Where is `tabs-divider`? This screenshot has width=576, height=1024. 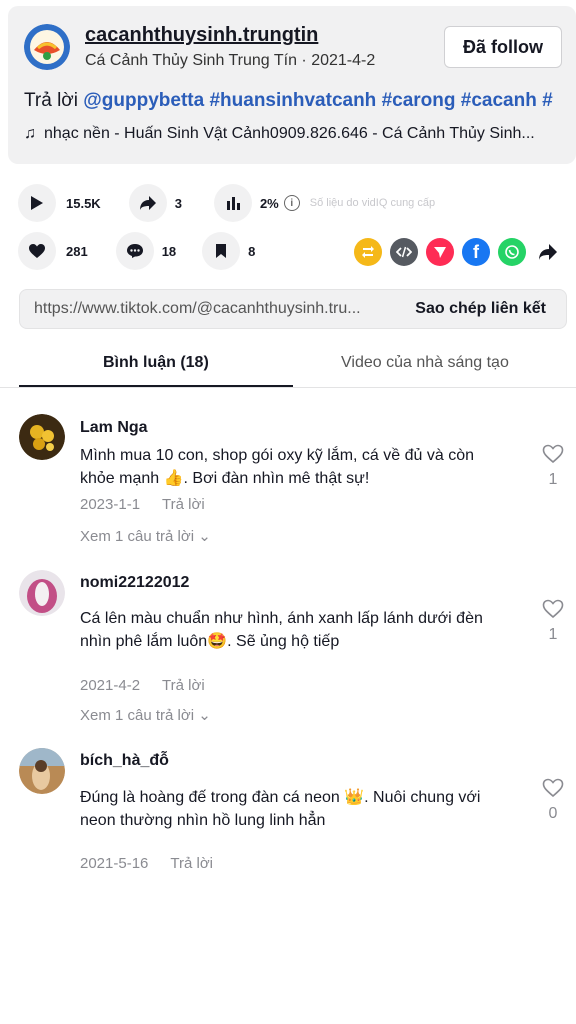 tabs-divider is located at coordinates (288, 387).